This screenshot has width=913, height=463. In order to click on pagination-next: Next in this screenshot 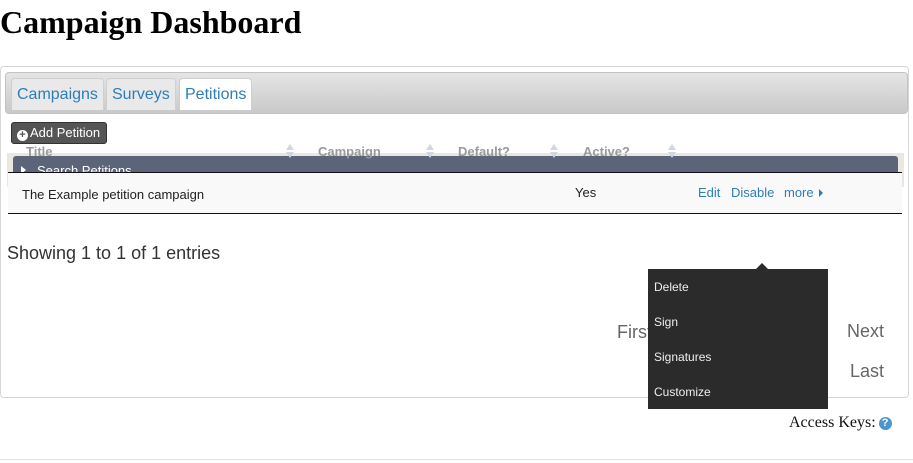, I will do `click(865, 331)`.